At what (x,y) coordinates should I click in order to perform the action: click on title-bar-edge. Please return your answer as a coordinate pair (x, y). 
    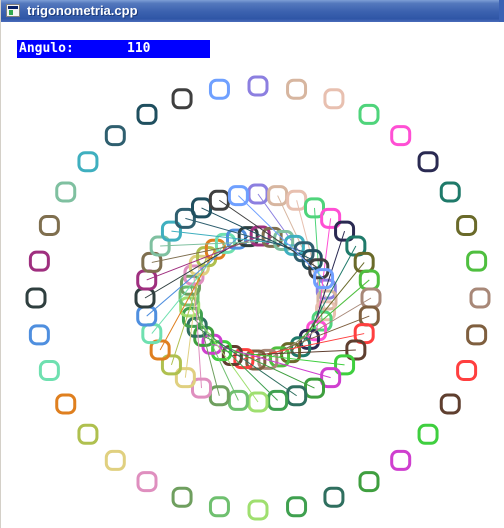
    Looking at the image, I should click on (501, 11).